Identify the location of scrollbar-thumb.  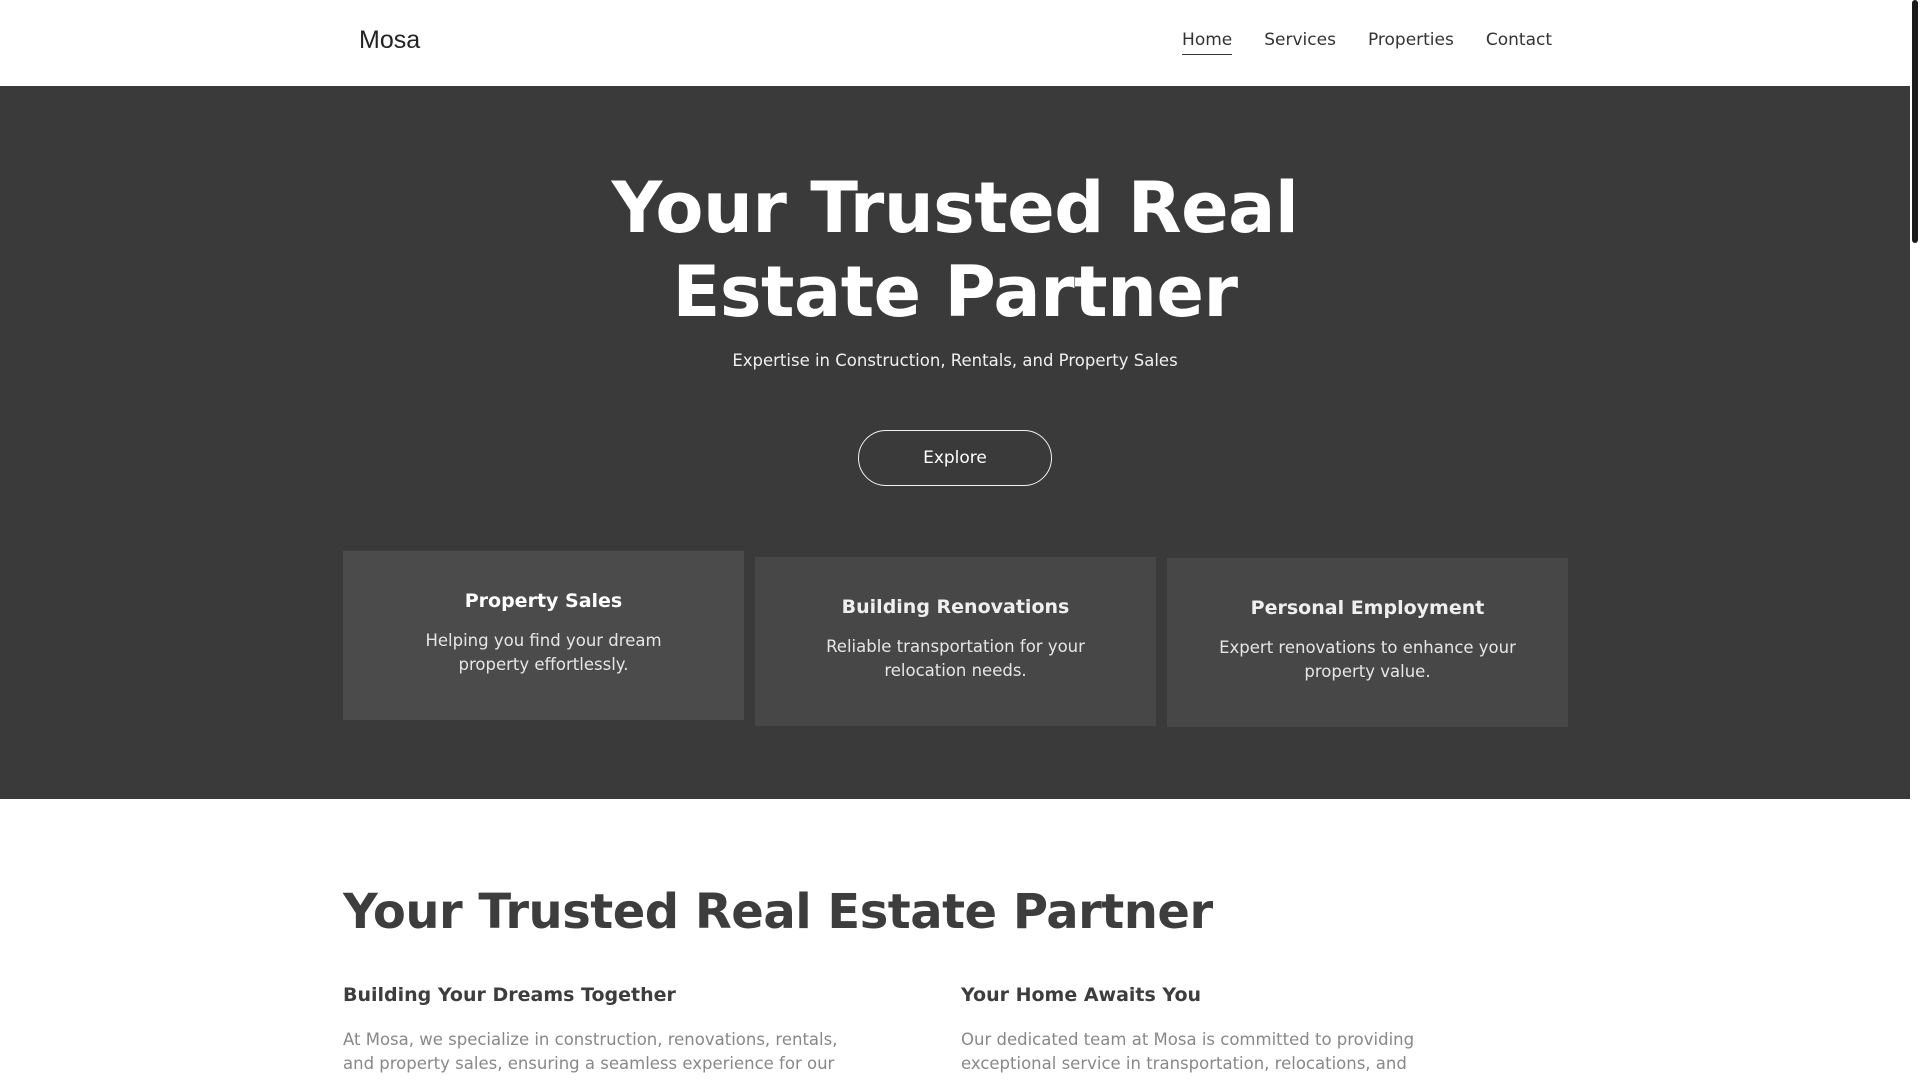
(1915, 121).